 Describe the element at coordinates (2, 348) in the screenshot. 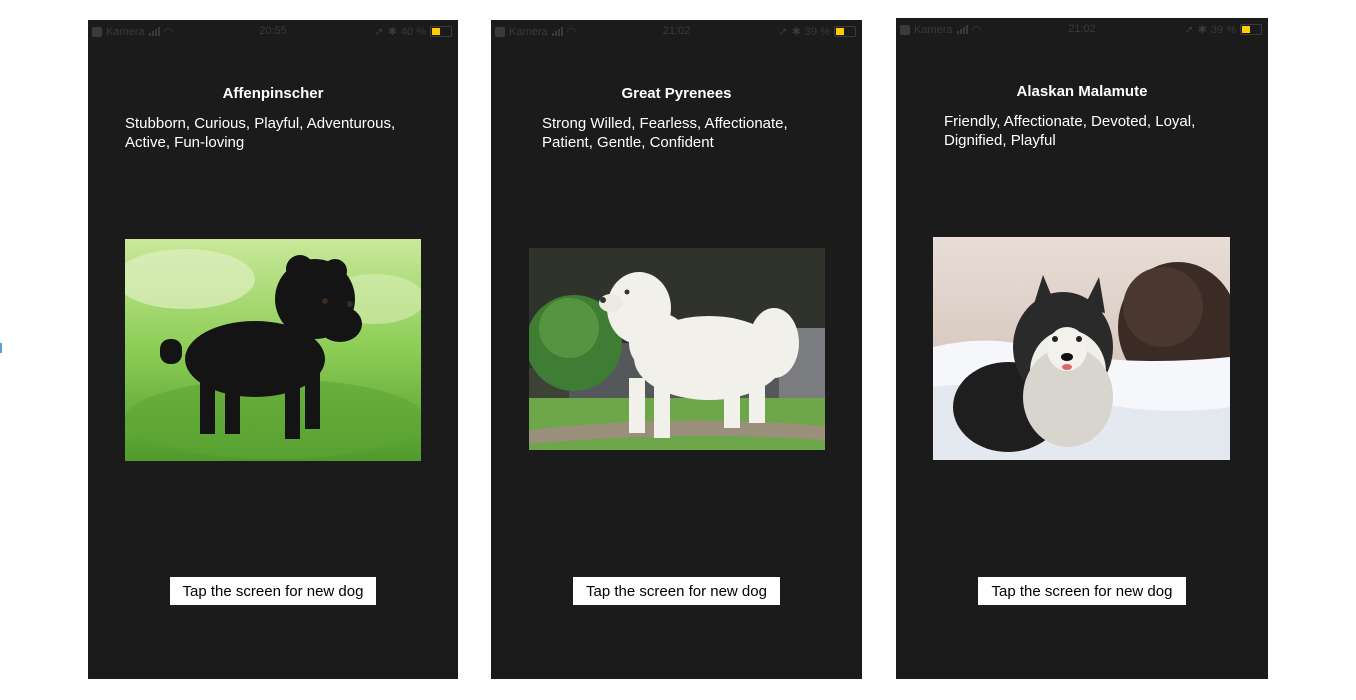

I see `edge-marker` at that location.